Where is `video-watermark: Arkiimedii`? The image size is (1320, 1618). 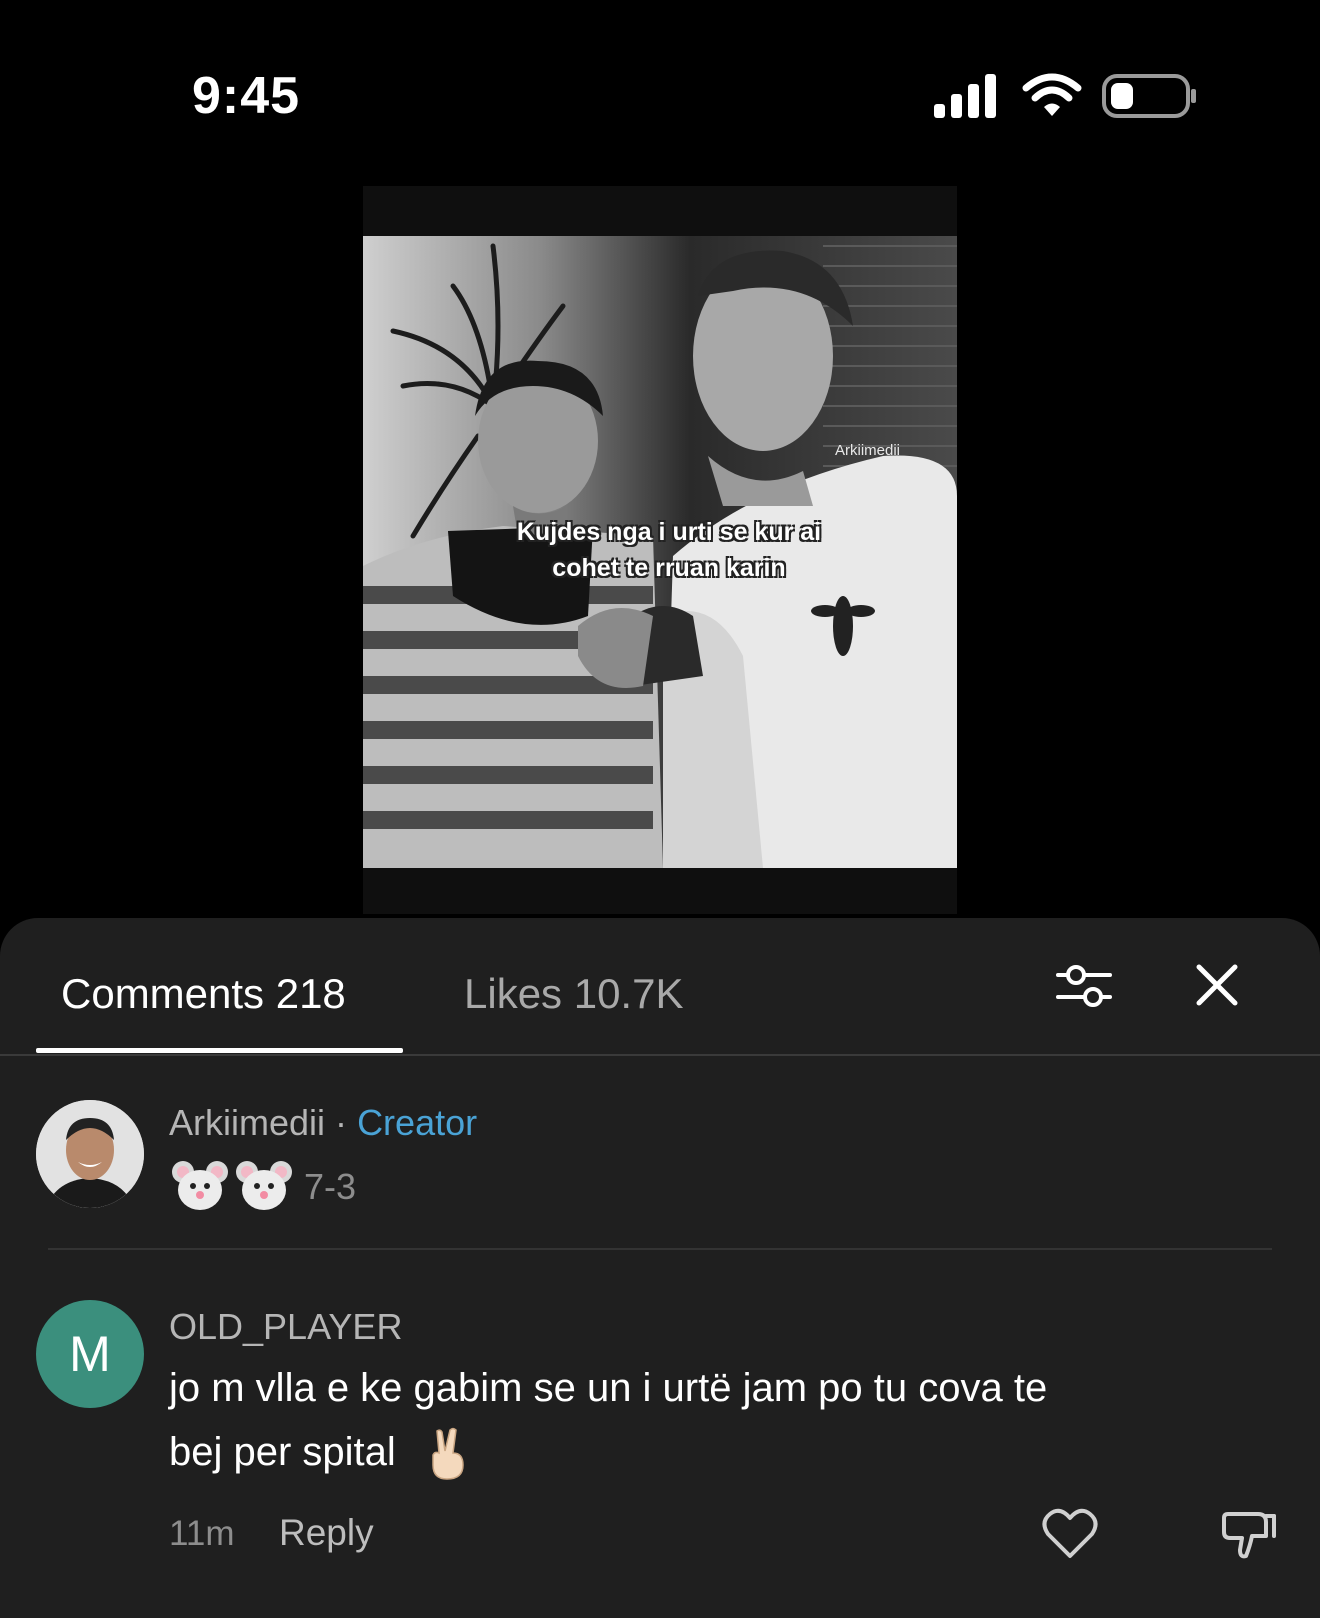 video-watermark: Arkiimedii is located at coordinates (868, 450).